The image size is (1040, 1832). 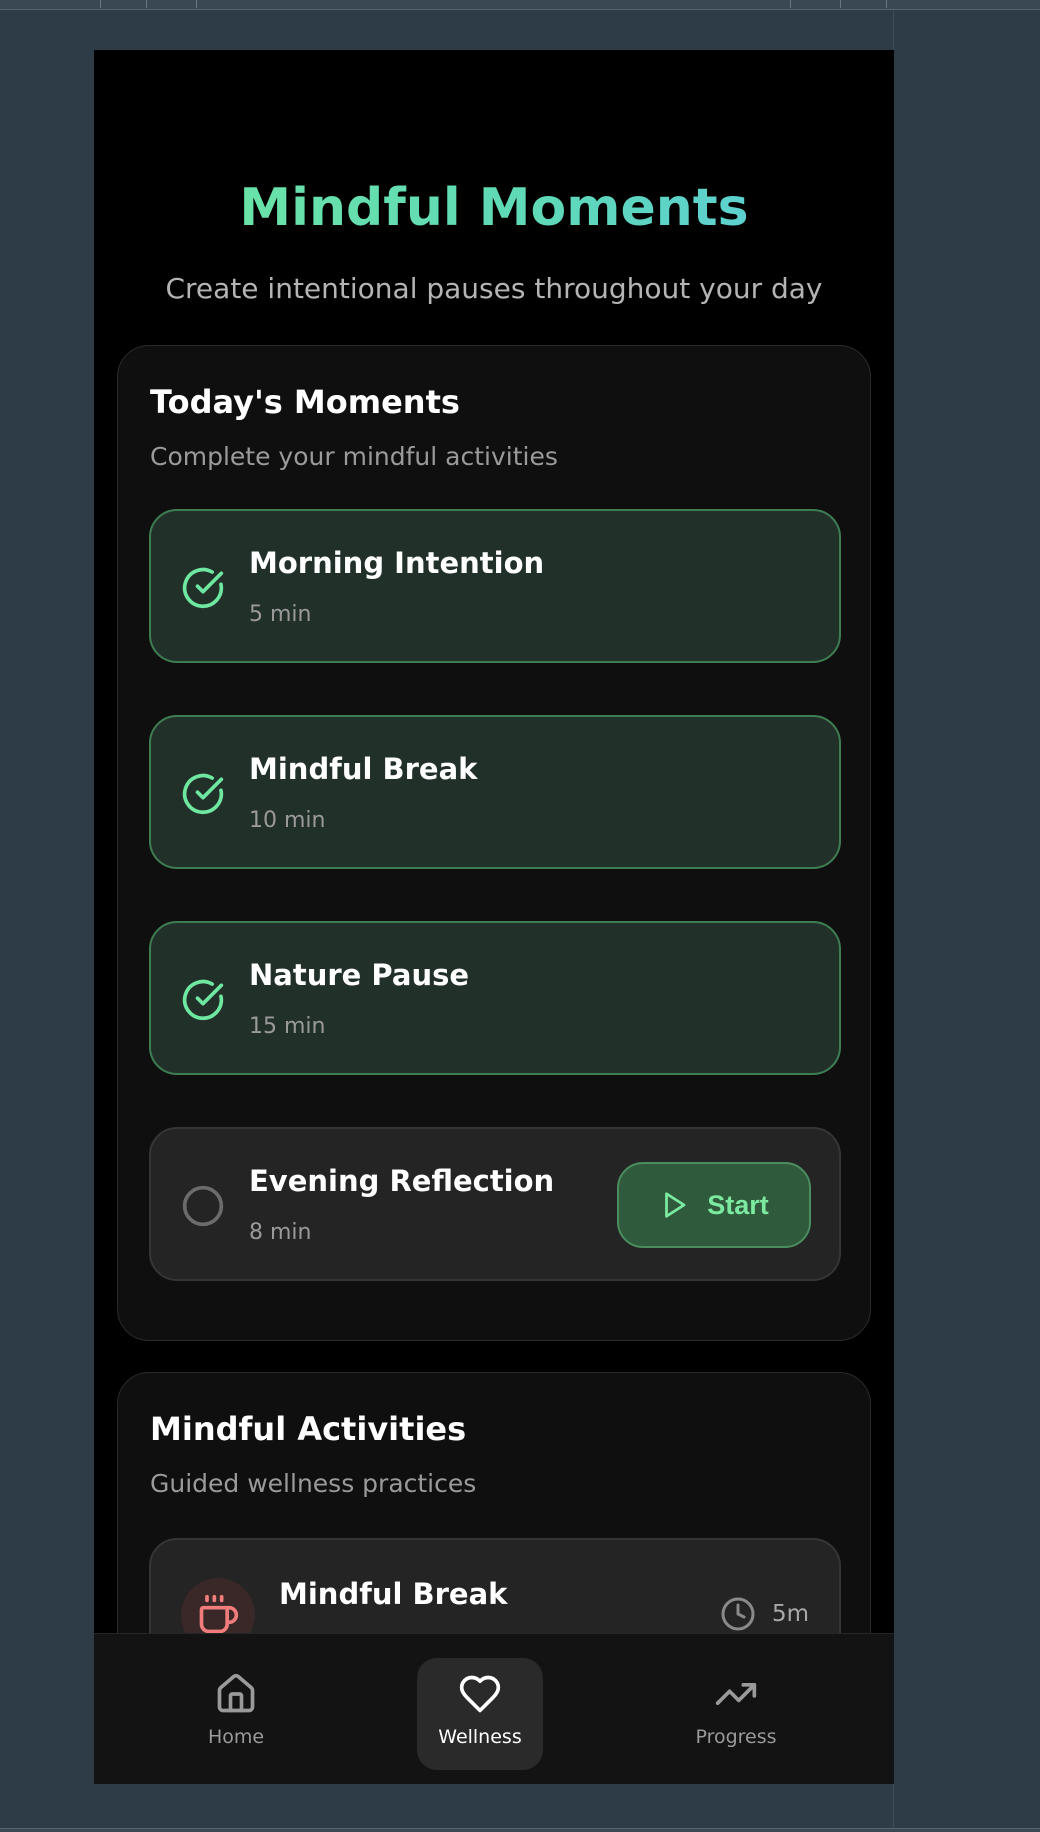 What do you see at coordinates (280, 614) in the screenshot?
I see `moment-duration: 5 min` at bounding box center [280, 614].